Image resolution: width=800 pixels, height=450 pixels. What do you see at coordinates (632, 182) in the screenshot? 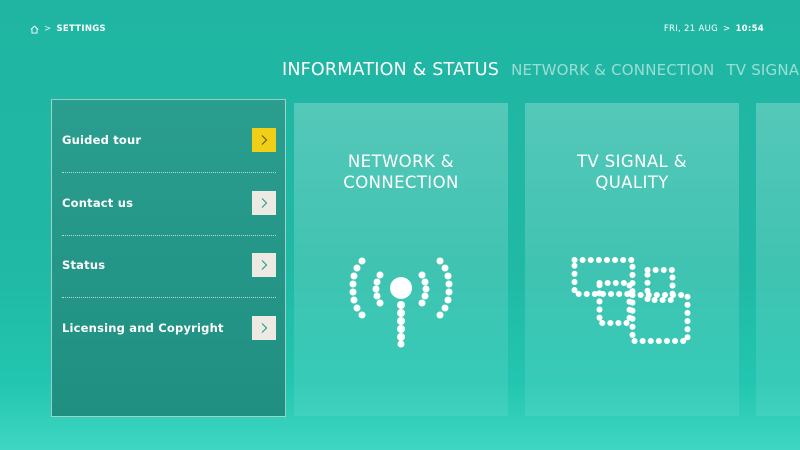
I see `card-title-line: QUALITY` at bounding box center [632, 182].